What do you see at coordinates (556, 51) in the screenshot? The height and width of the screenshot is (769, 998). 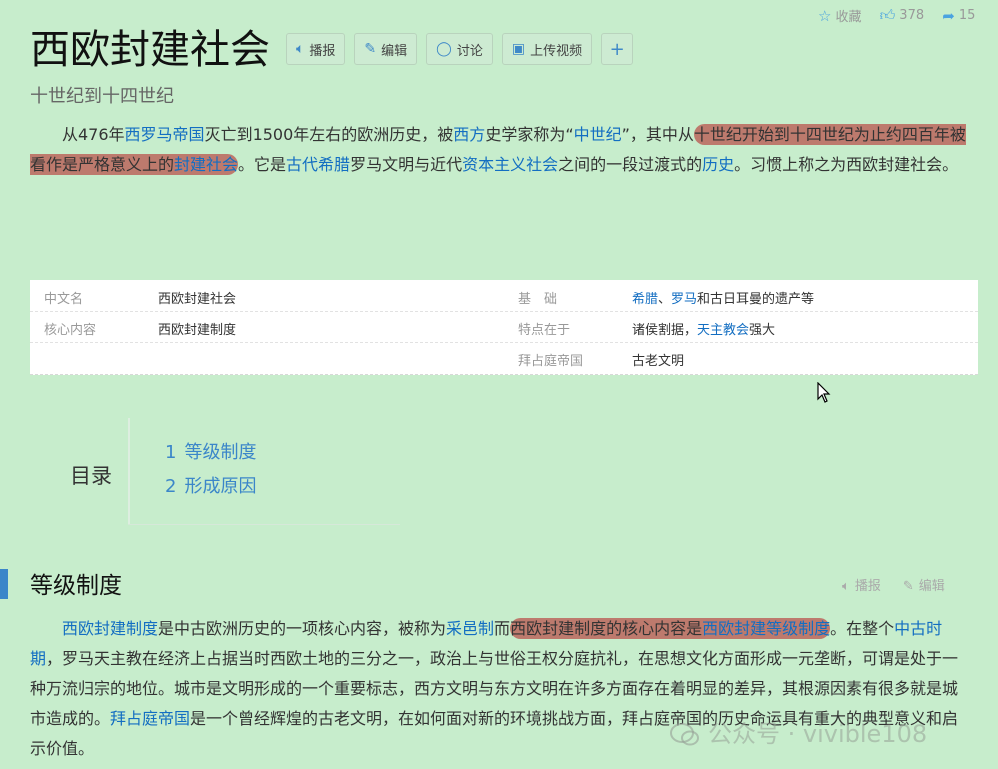 I see `upload-label: 上传视频` at bounding box center [556, 51].